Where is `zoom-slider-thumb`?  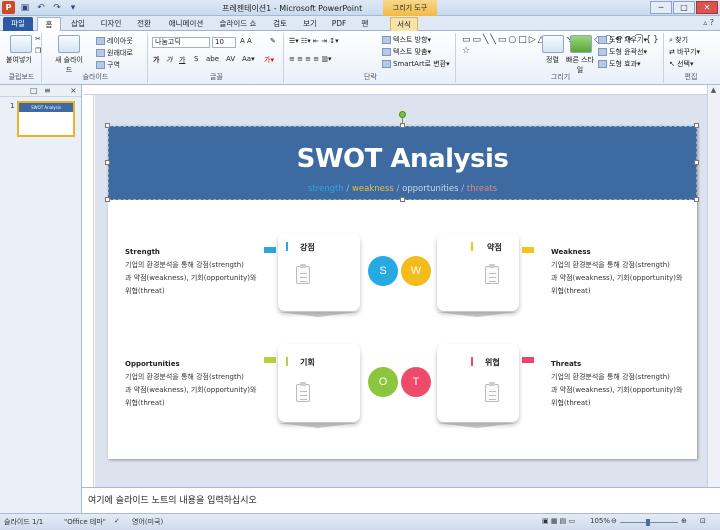
zoom-slider-thumb is located at coordinates (648, 522).